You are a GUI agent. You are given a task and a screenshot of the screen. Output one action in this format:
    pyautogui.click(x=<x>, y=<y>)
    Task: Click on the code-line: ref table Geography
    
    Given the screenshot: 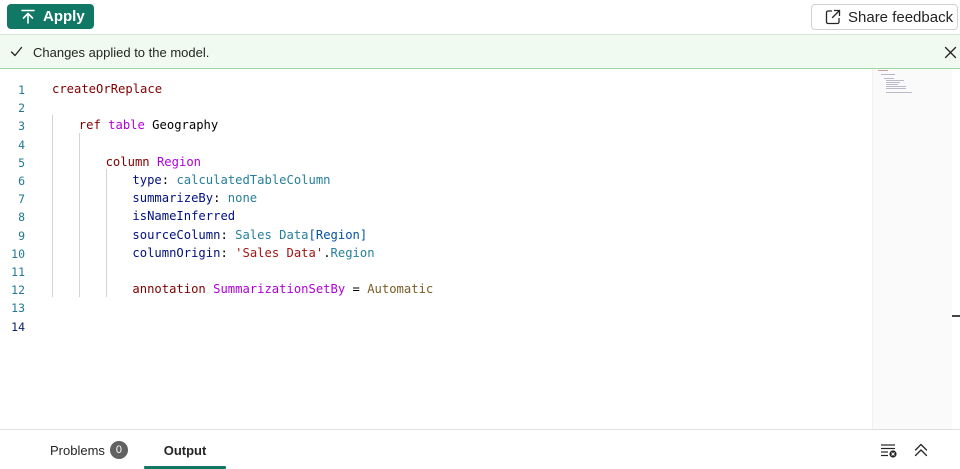 What is the action you would take?
    pyautogui.click(x=148, y=125)
    